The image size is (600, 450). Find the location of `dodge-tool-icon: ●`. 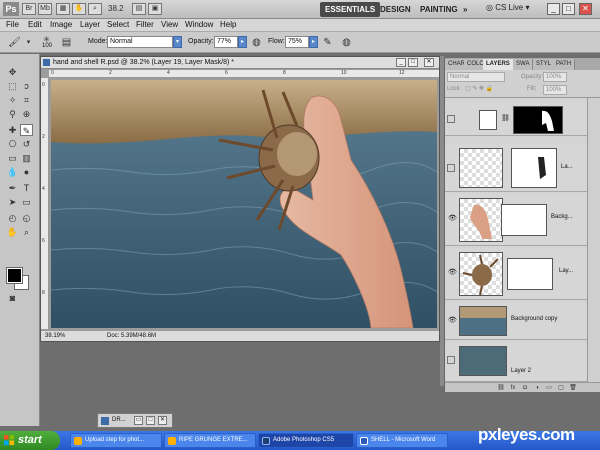

dodge-tool-icon: ● is located at coordinates (26, 172).